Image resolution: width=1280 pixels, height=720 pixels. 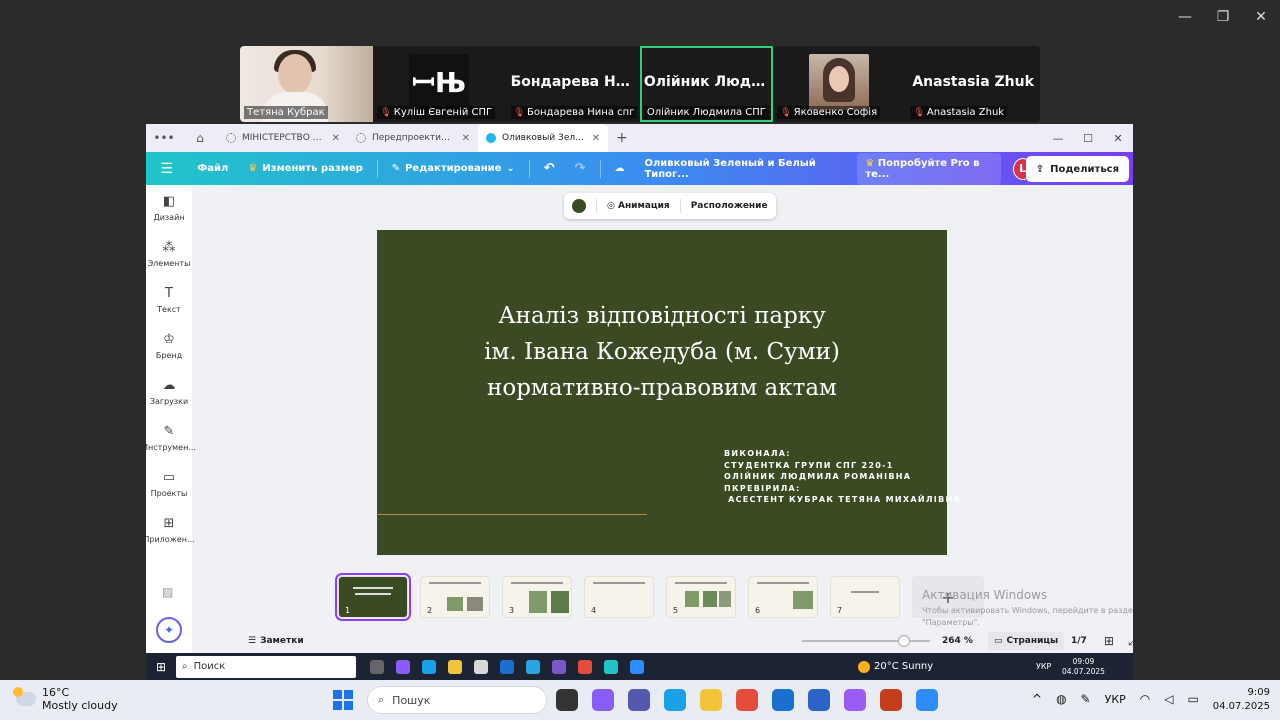 What do you see at coordinates (167, 592) in the screenshot?
I see `image-edit-icon: ▨` at bounding box center [167, 592].